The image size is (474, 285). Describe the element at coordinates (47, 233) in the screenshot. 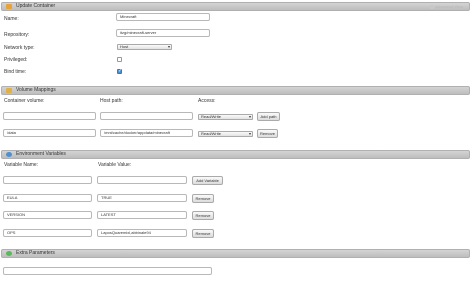

I see `variable-name-input: OPS` at that location.